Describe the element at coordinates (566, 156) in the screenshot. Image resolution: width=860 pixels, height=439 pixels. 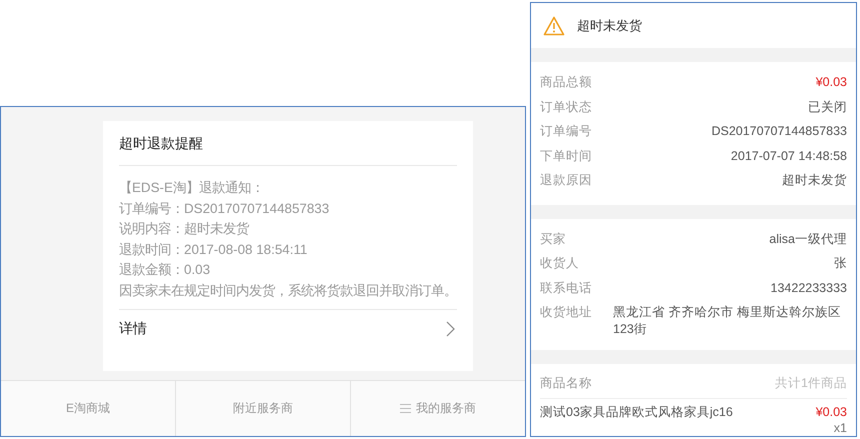
I see `field-label: 下单时间` at that location.